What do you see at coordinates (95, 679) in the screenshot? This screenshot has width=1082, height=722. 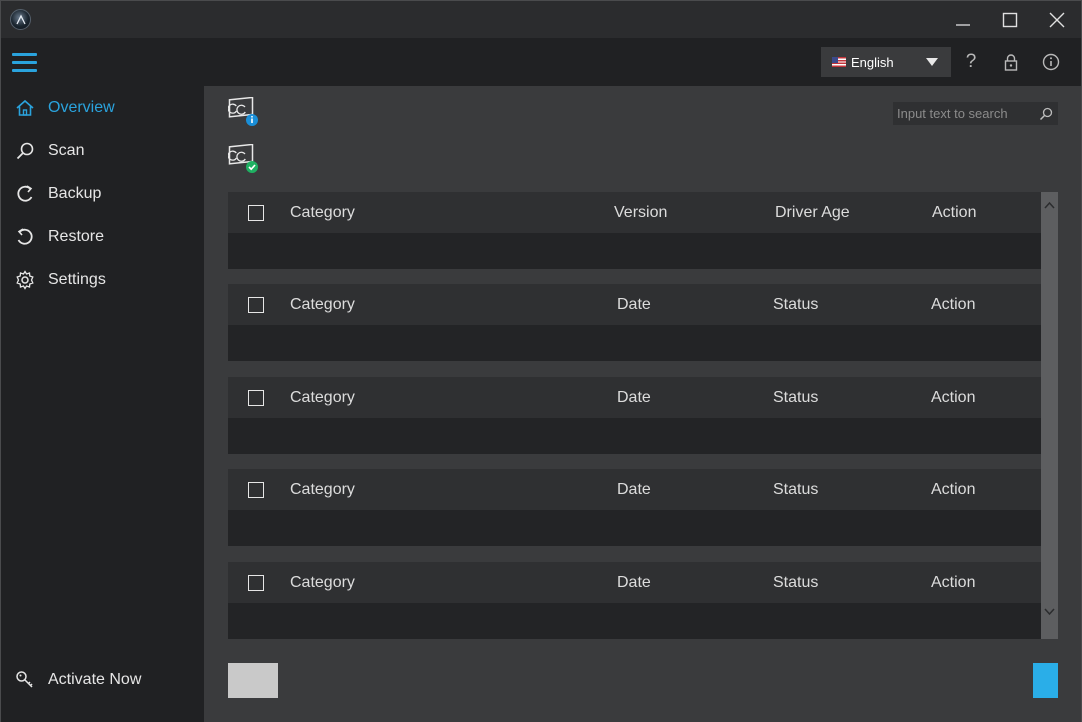 I see `activate-now-label: Activate Now` at bounding box center [95, 679].